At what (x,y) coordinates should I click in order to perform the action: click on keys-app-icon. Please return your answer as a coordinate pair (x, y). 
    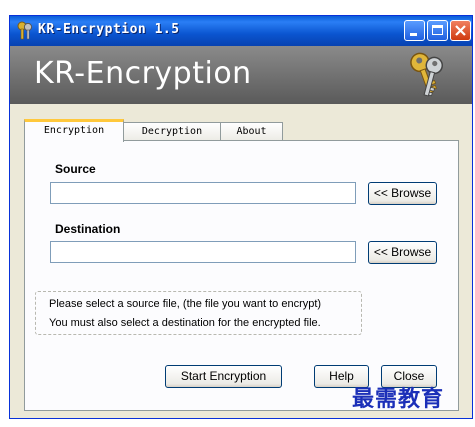
    Looking at the image, I should click on (25, 30).